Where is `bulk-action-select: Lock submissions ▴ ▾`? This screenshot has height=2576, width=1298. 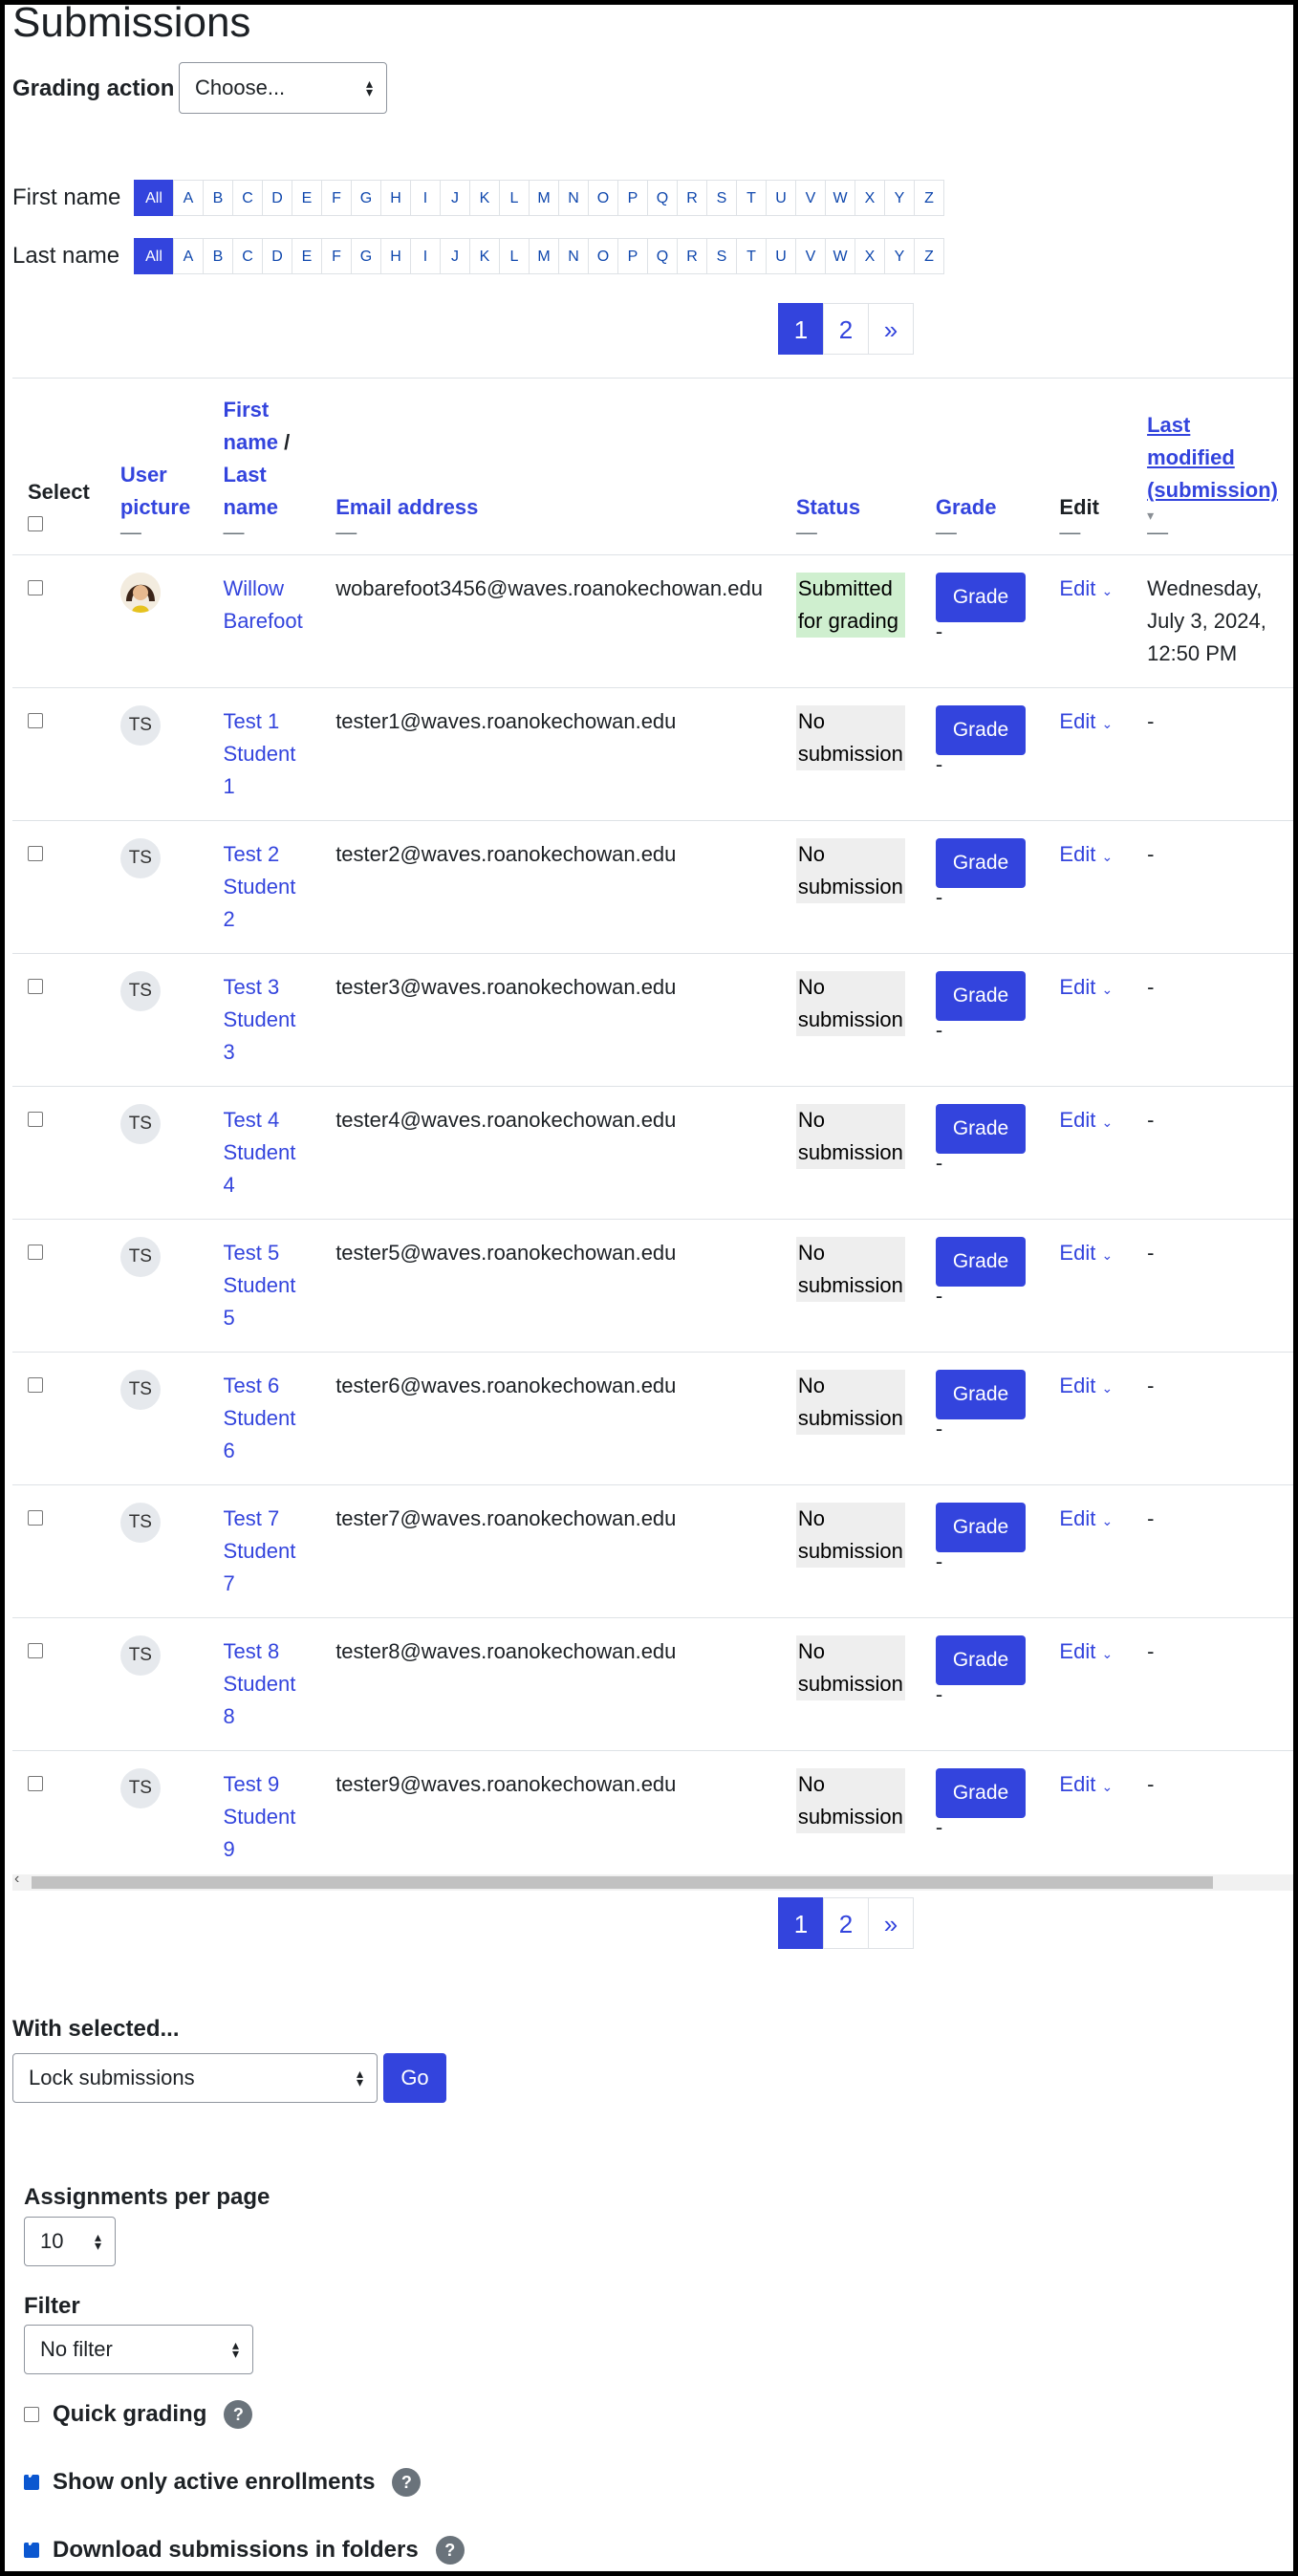 bulk-action-select: Lock submissions ▴ ▾ is located at coordinates (195, 2078).